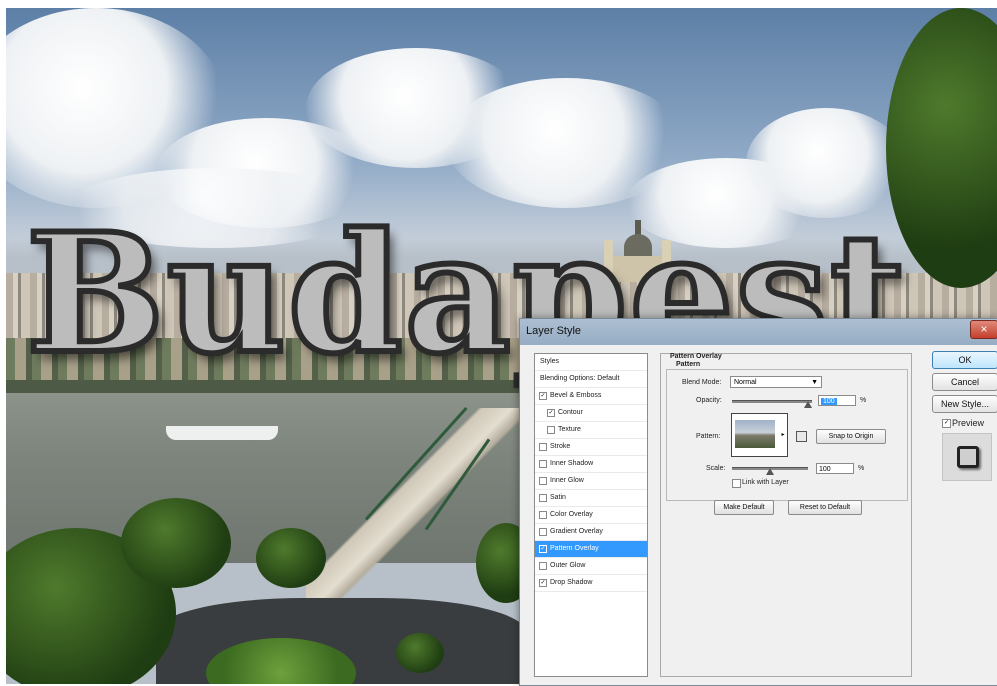 Image resolution: width=997 pixels, height=686 pixels. Describe the element at coordinates (758, 332) in the screenshot. I see `dialog-titlebar: Layer Style ×` at that location.